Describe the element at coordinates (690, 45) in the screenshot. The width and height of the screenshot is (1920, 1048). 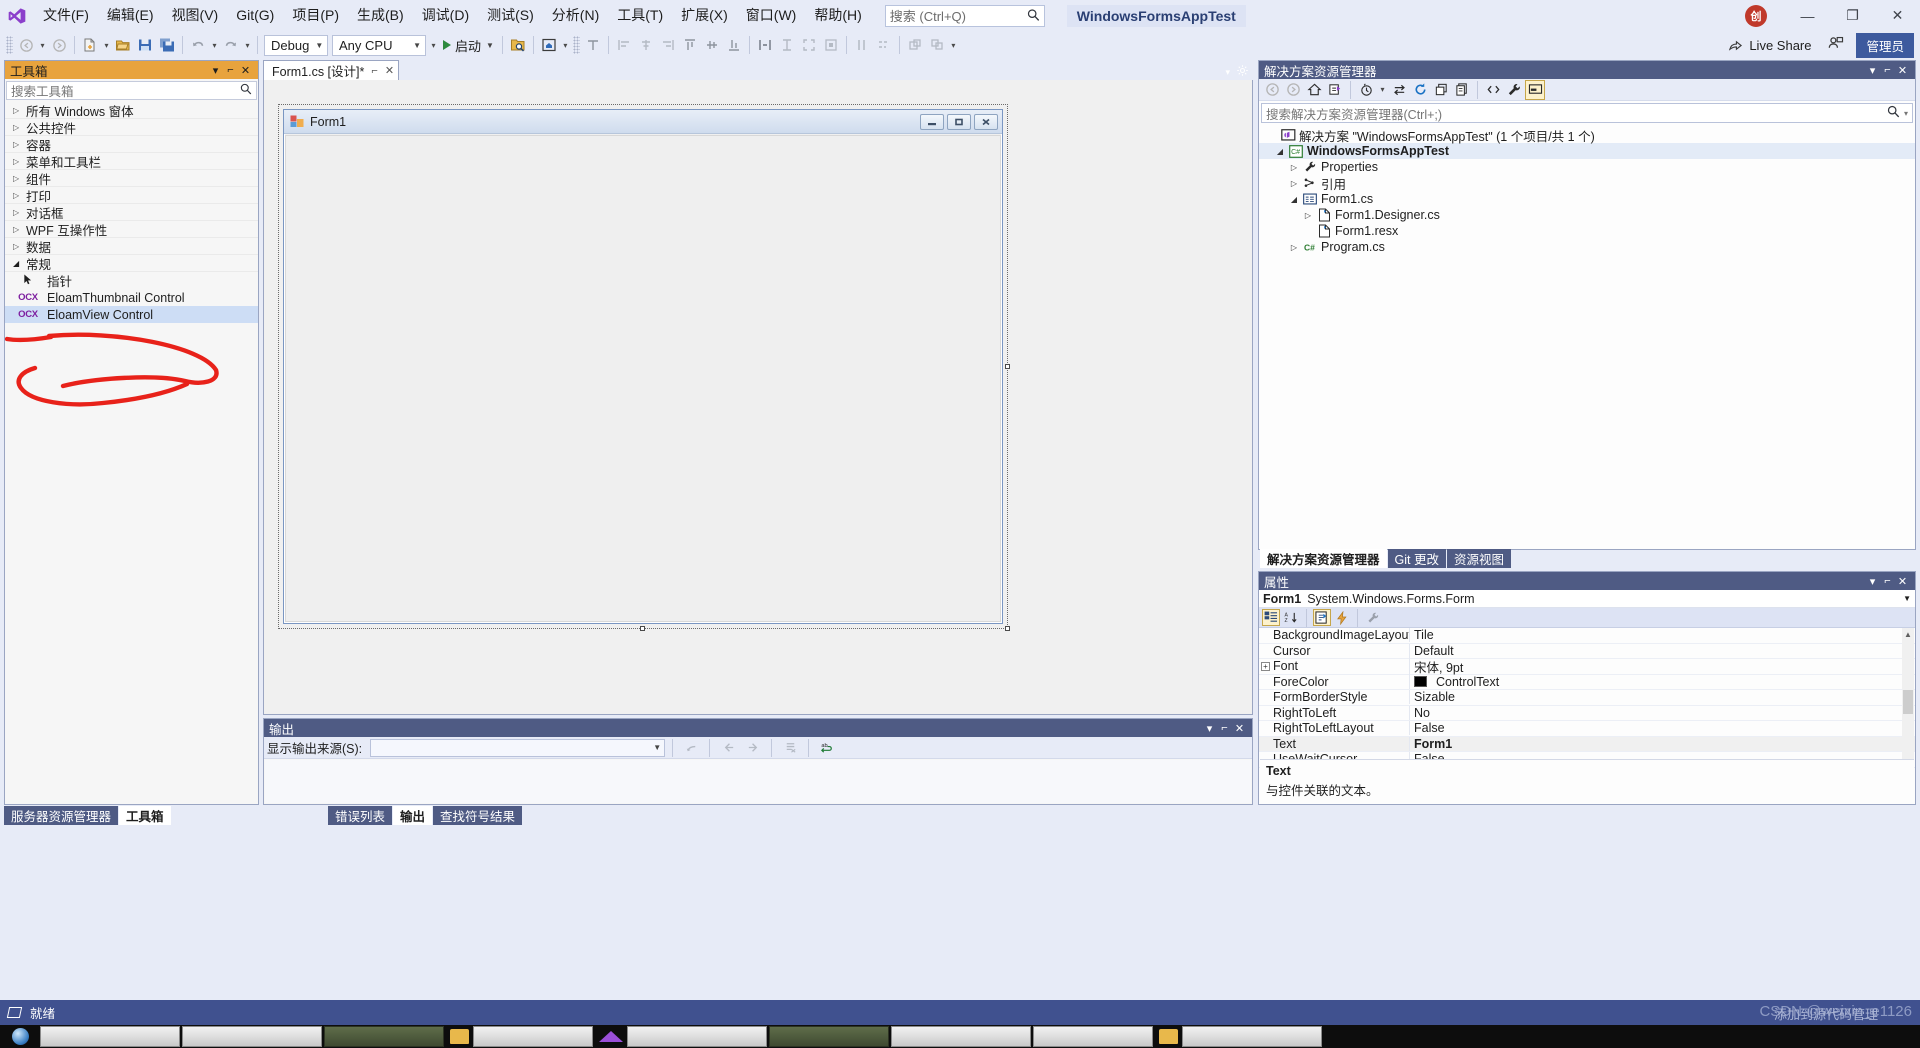
I see `align-tops-icon` at that location.